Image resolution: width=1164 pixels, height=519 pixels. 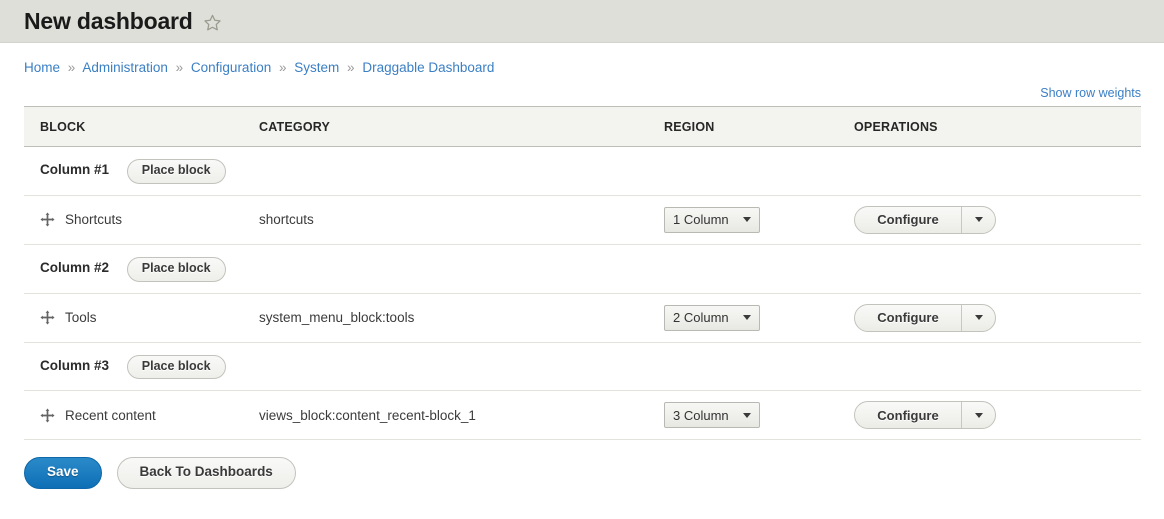 What do you see at coordinates (582, 21) in the screenshot?
I see `page-header: New dashboard` at bounding box center [582, 21].